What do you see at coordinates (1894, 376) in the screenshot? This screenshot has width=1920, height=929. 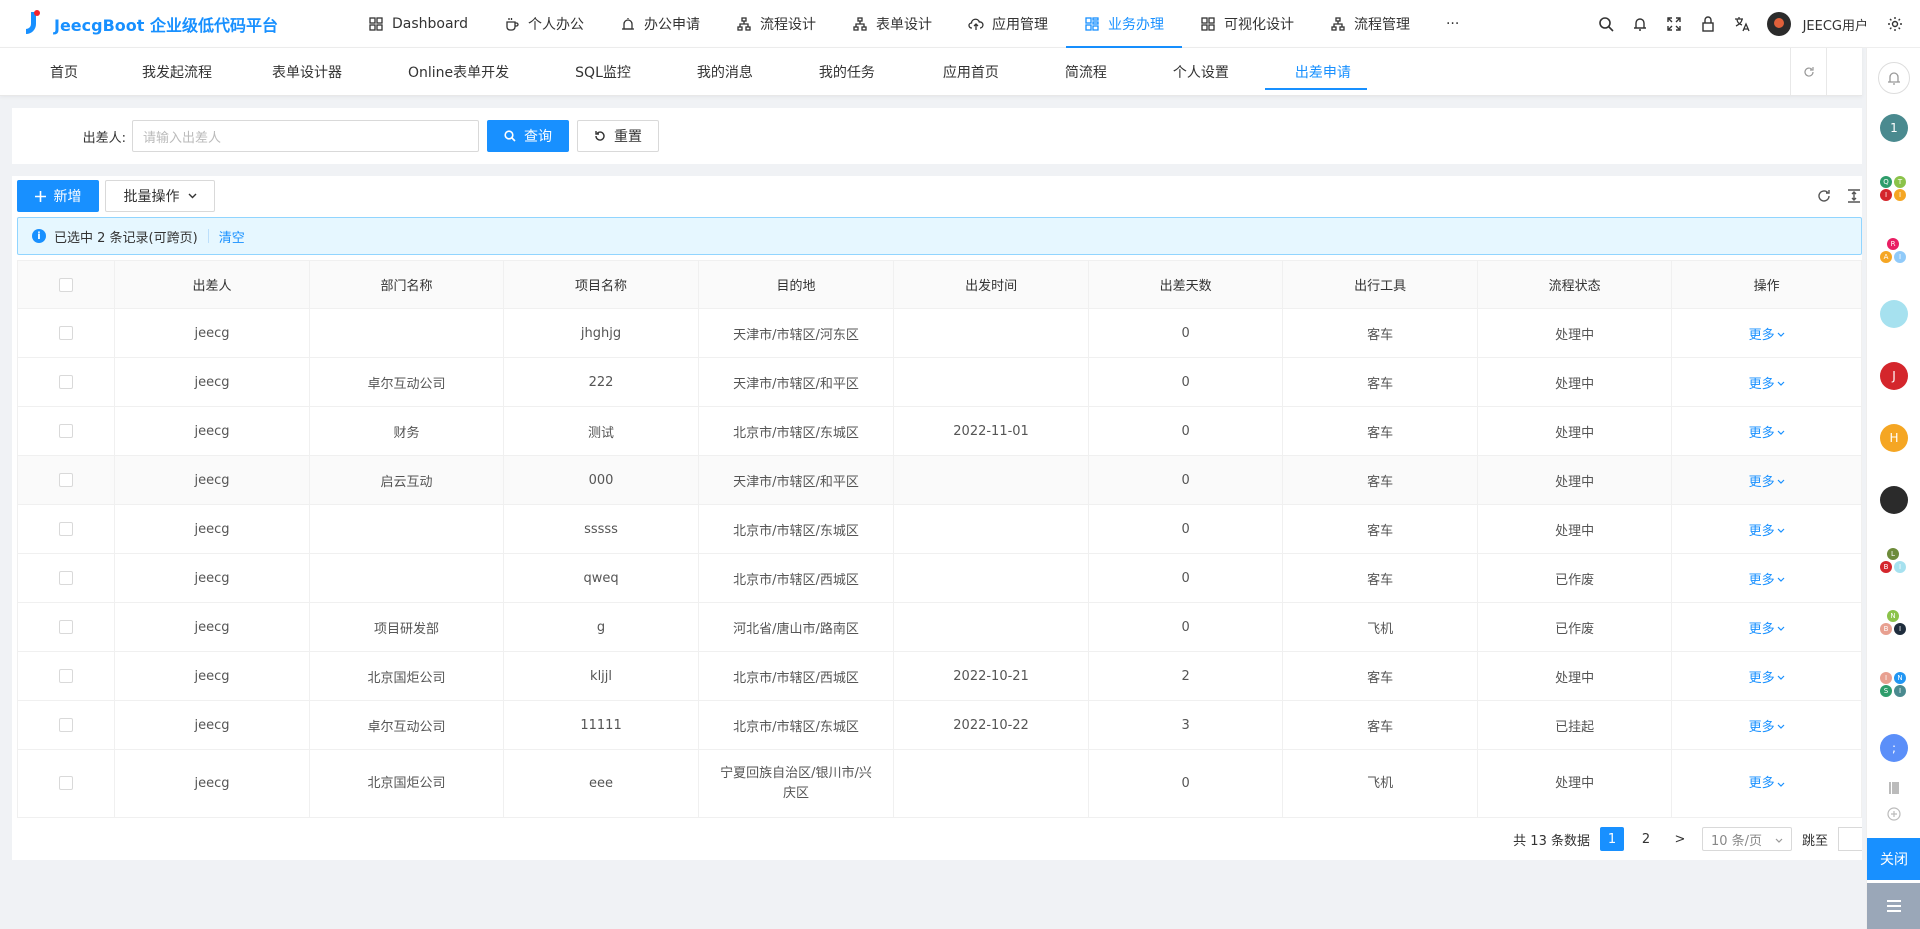 I see `contact-avatar: J` at bounding box center [1894, 376].